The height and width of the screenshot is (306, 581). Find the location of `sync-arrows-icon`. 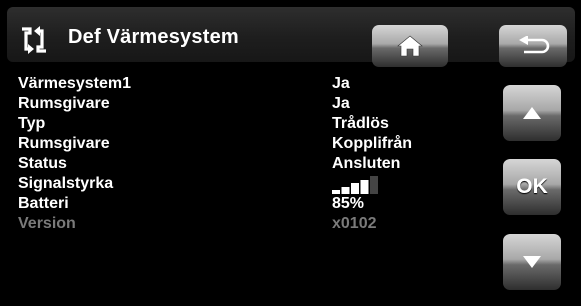

sync-arrows-icon is located at coordinates (34, 40).